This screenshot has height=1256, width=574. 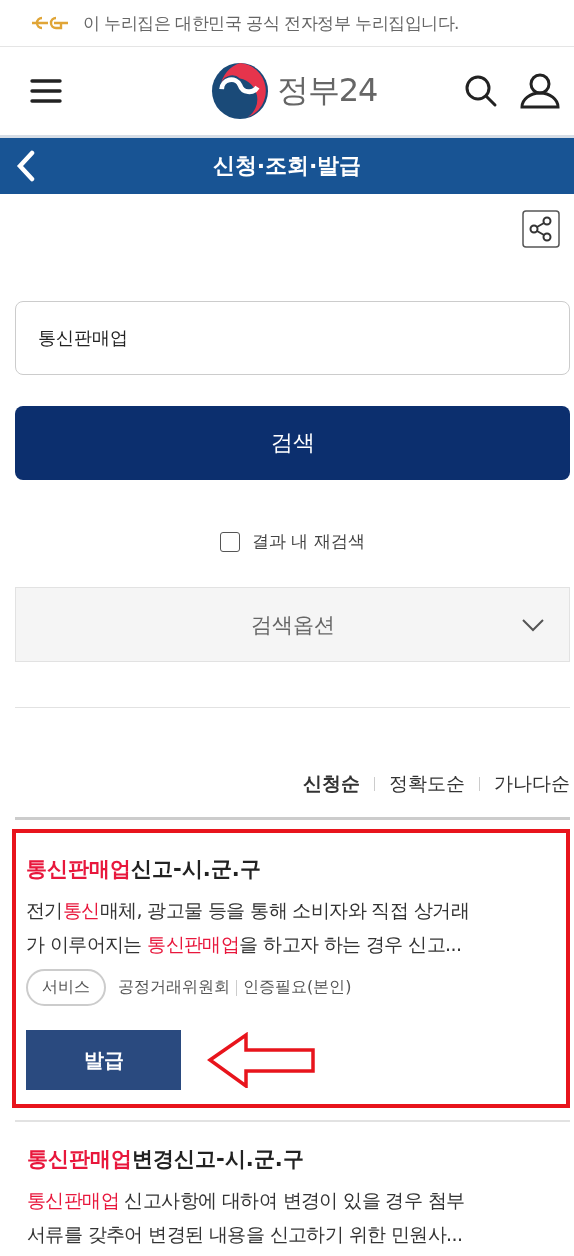 I want to click on search-button: 검색, so click(x=292, y=443).